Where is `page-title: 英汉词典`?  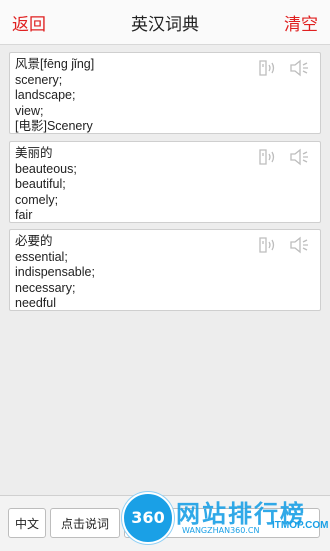 page-title: 英汉词典 is located at coordinates (165, 25).